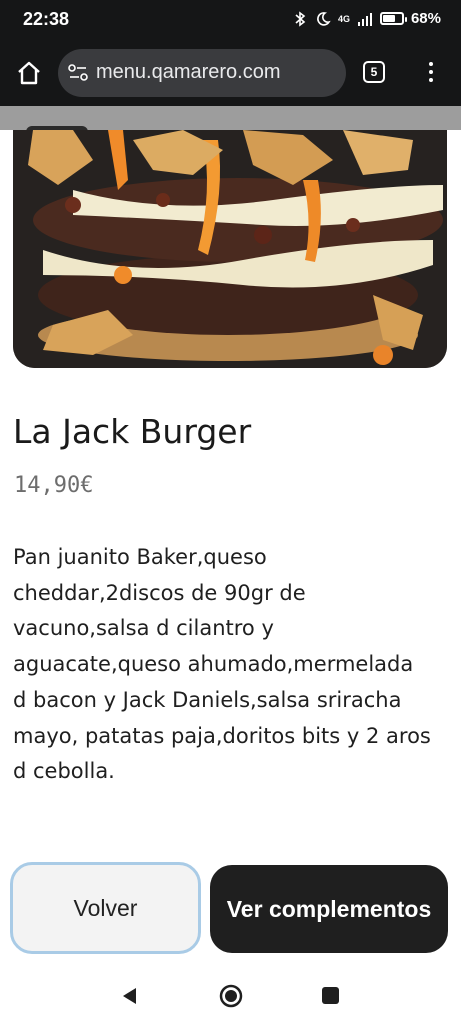  What do you see at coordinates (393, 18) in the screenshot?
I see `battery-icon` at bounding box center [393, 18].